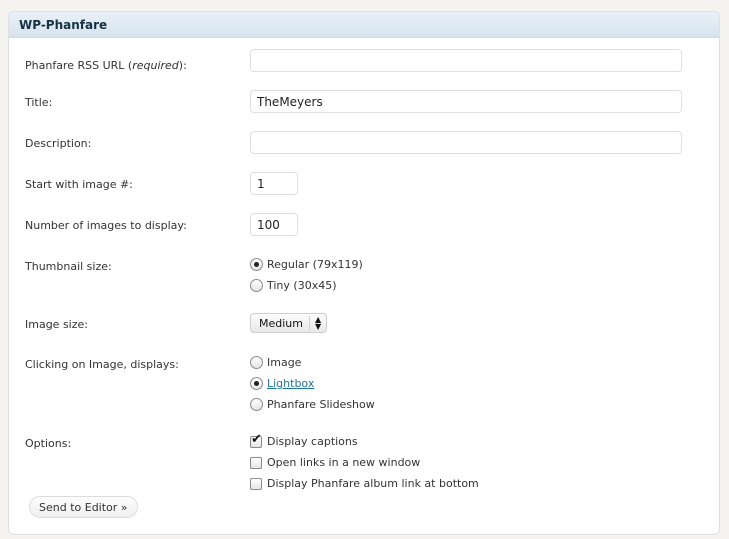 The image size is (729, 539). Describe the element at coordinates (256, 462) in the screenshot. I see `checkbox-open-new-window` at that location.